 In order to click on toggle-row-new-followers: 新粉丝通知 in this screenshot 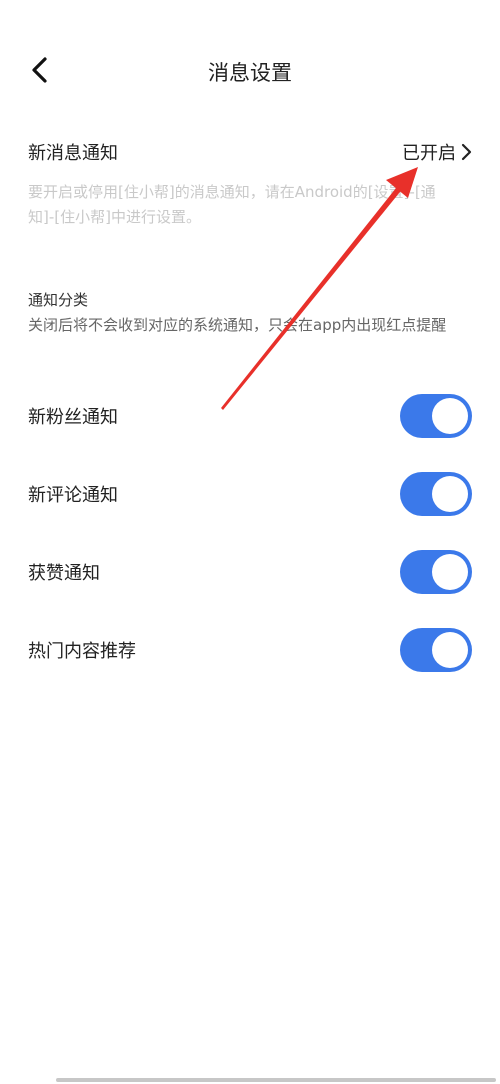, I will do `click(250, 416)`.